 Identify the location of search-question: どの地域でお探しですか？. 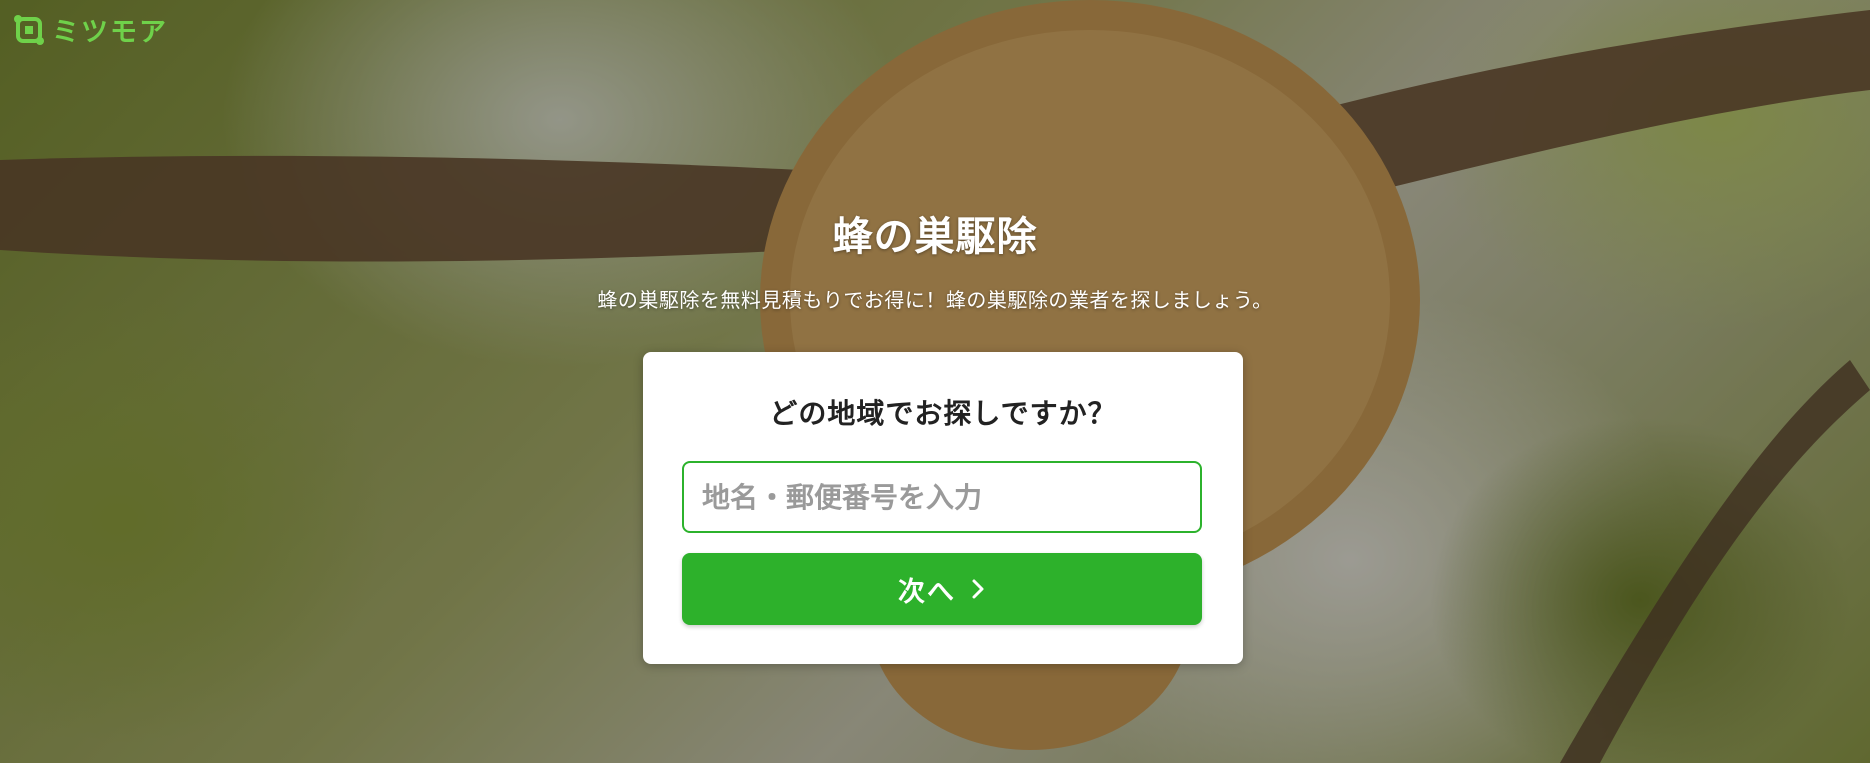
(943, 413).